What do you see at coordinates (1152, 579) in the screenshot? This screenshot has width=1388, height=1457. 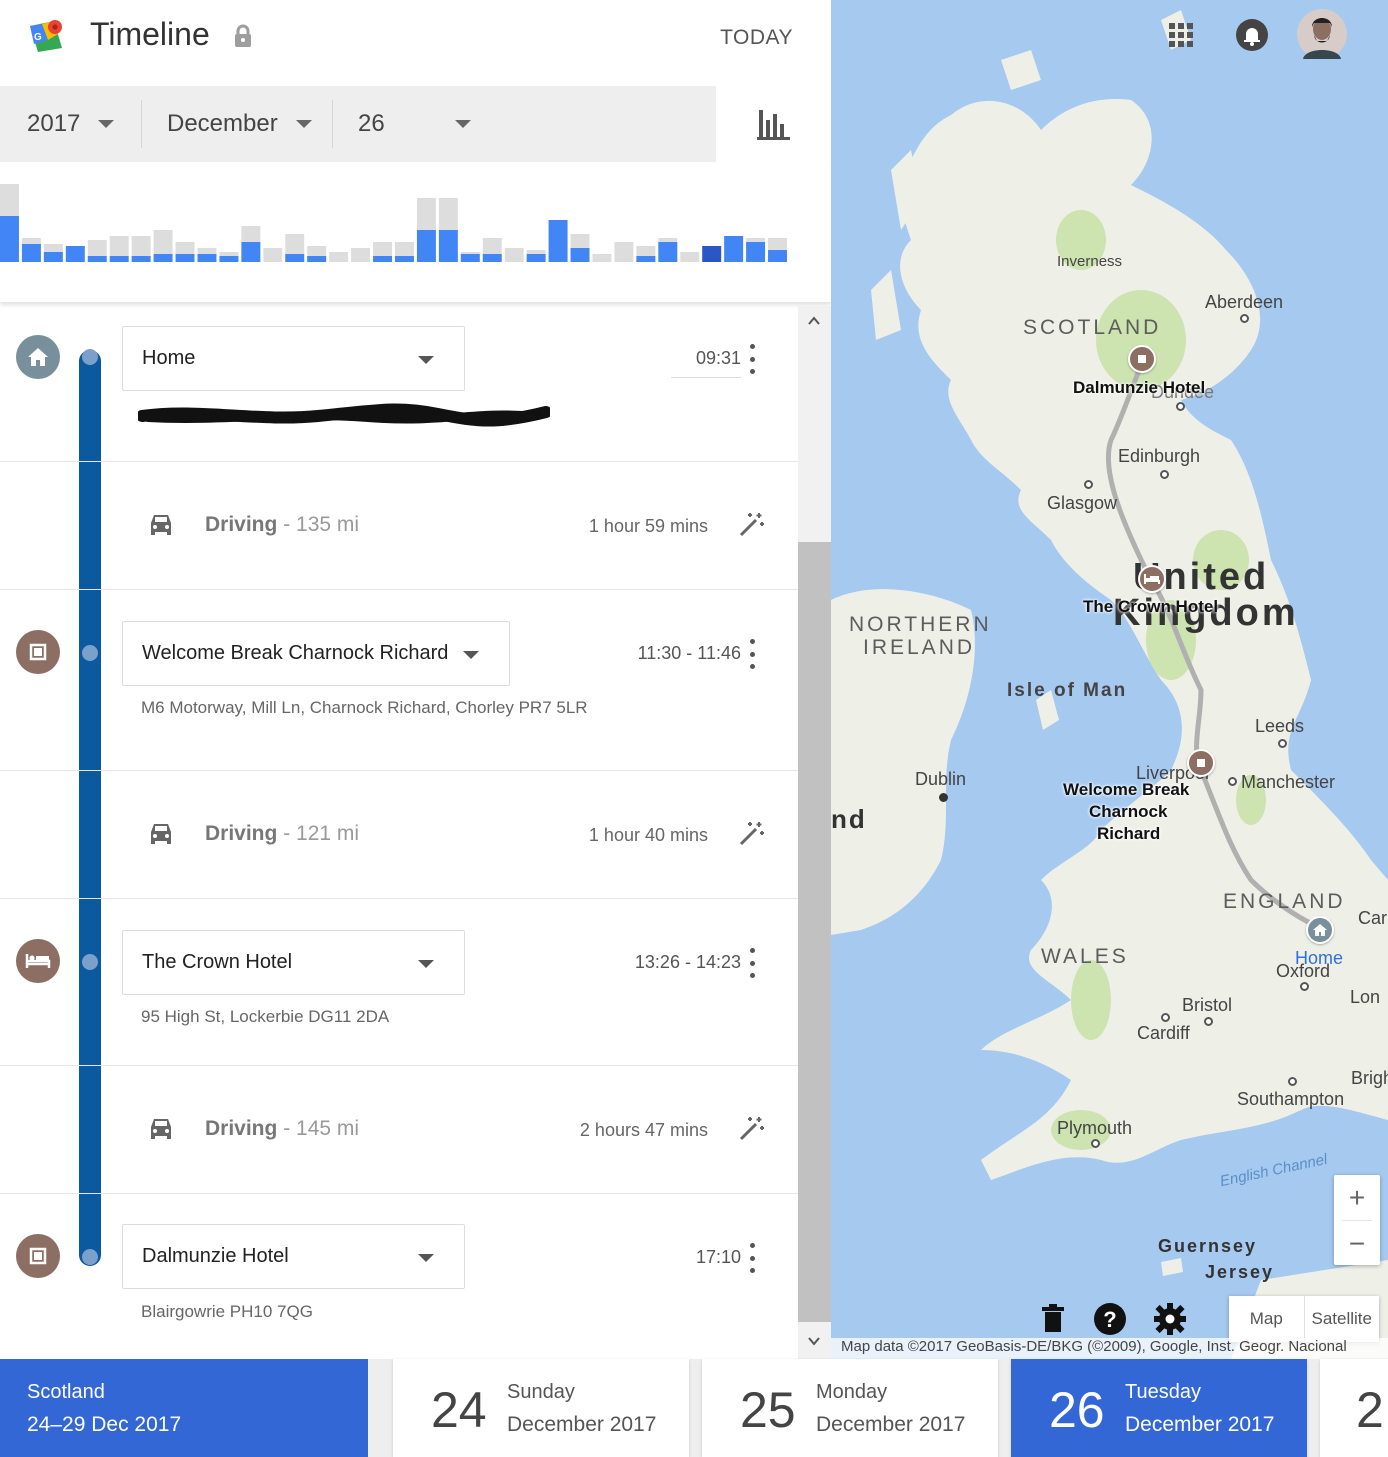 I see `map-pin-crown-hotel` at bounding box center [1152, 579].